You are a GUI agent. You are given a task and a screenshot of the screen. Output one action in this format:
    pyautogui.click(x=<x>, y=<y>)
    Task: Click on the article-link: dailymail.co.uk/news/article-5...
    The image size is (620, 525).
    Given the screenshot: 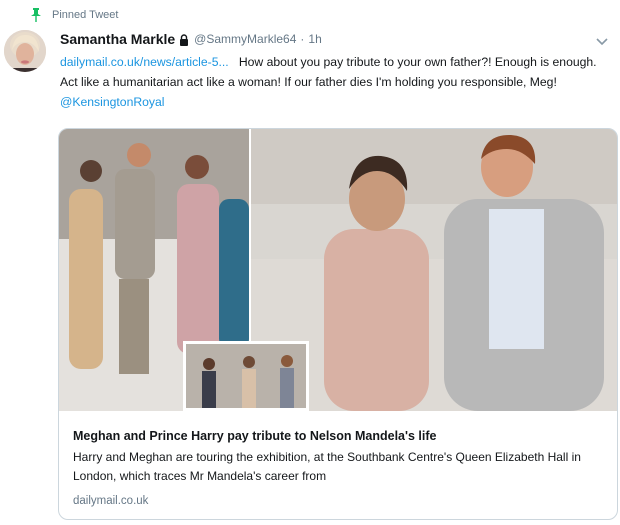 What is the action you would take?
    pyautogui.click(x=144, y=62)
    